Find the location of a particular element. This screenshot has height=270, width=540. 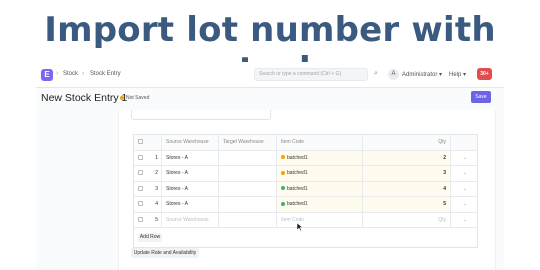

table-row: 1 Stores - A batched1 2 ⌄ is located at coordinates (306, 158).